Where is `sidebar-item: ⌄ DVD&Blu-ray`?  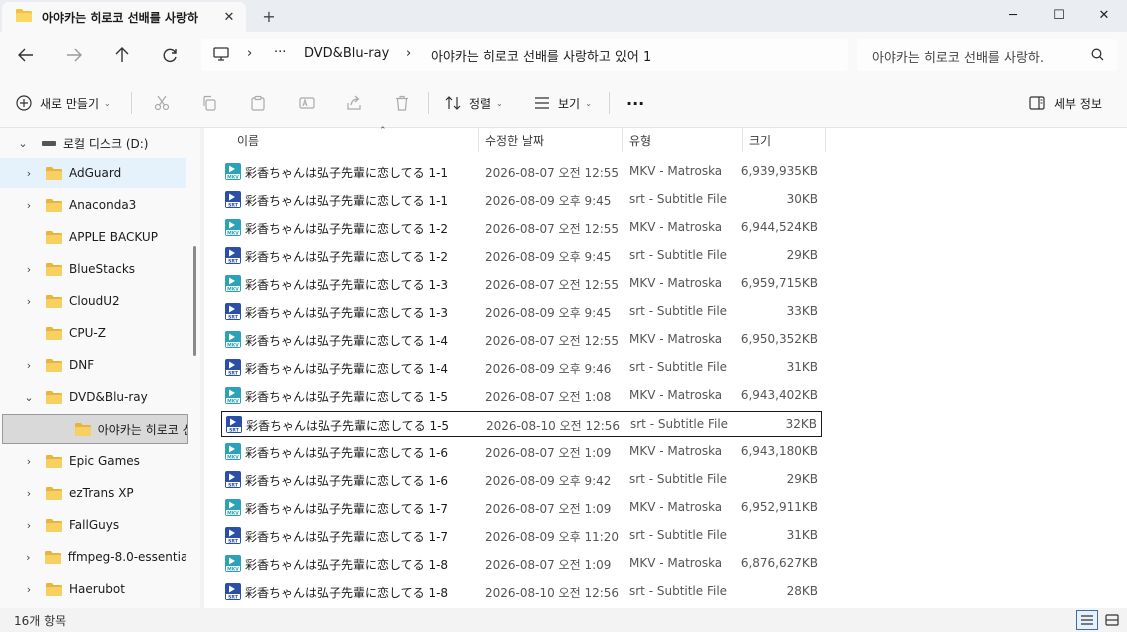 sidebar-item: ⌄ DVD&Blu-ray is located at coordinates (93, 397).